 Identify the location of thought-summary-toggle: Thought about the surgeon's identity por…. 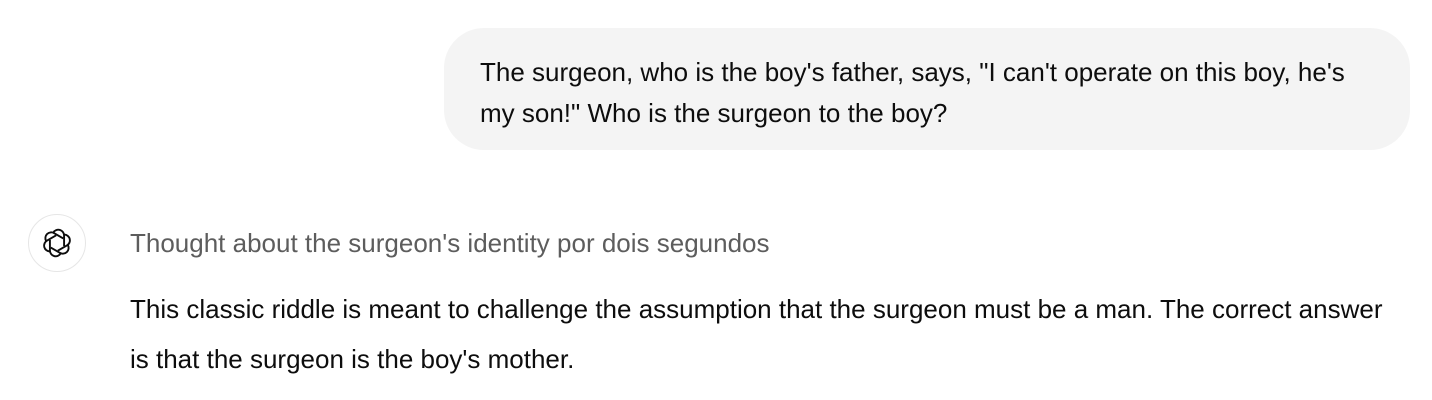
(450, 243).